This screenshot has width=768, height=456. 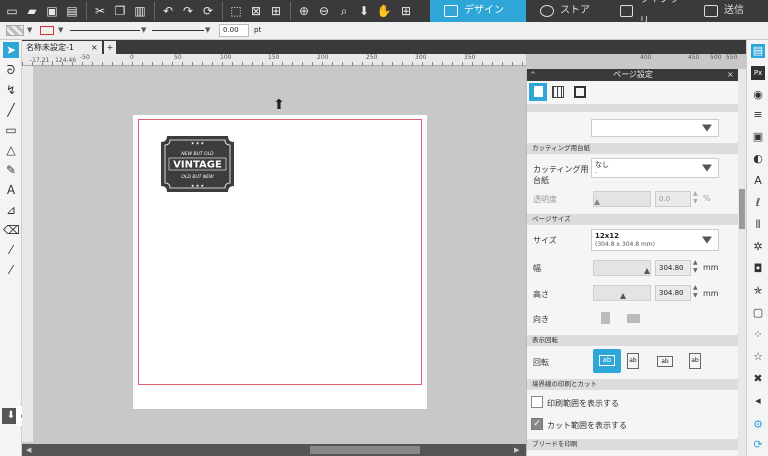 I want to click on collapse-icon: ^, so click(x=533, y=75).